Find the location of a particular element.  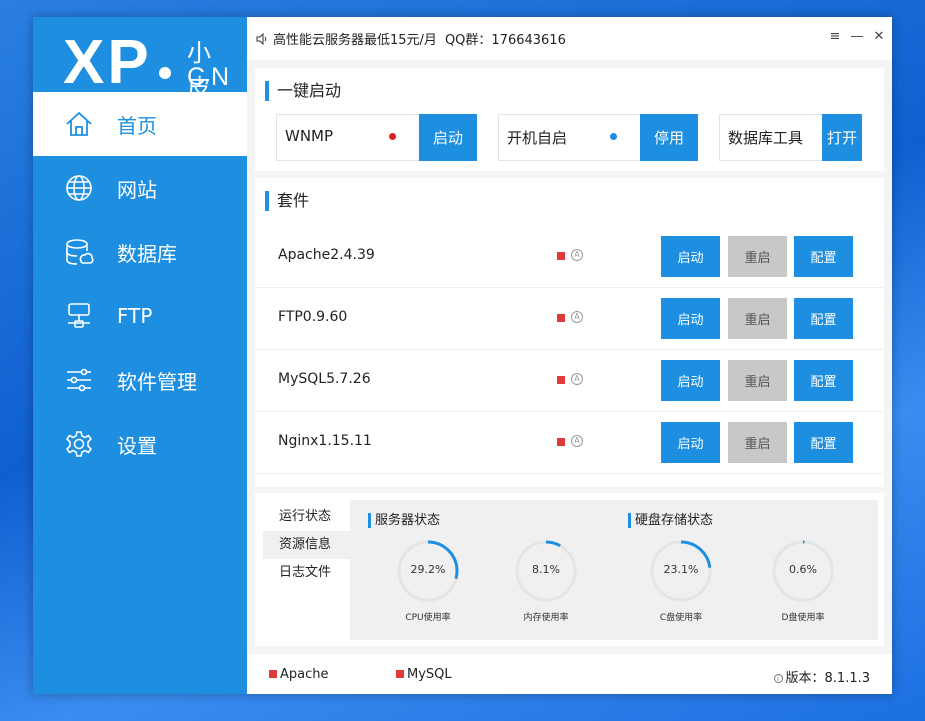

globe-icon is located at coordinates (79, 188).